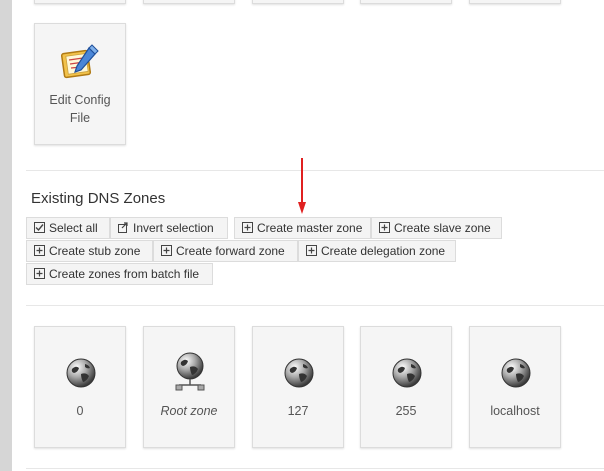 The height and width of the screenshot is (471, 604). I want to click on invert-icon, so click(123, 227).